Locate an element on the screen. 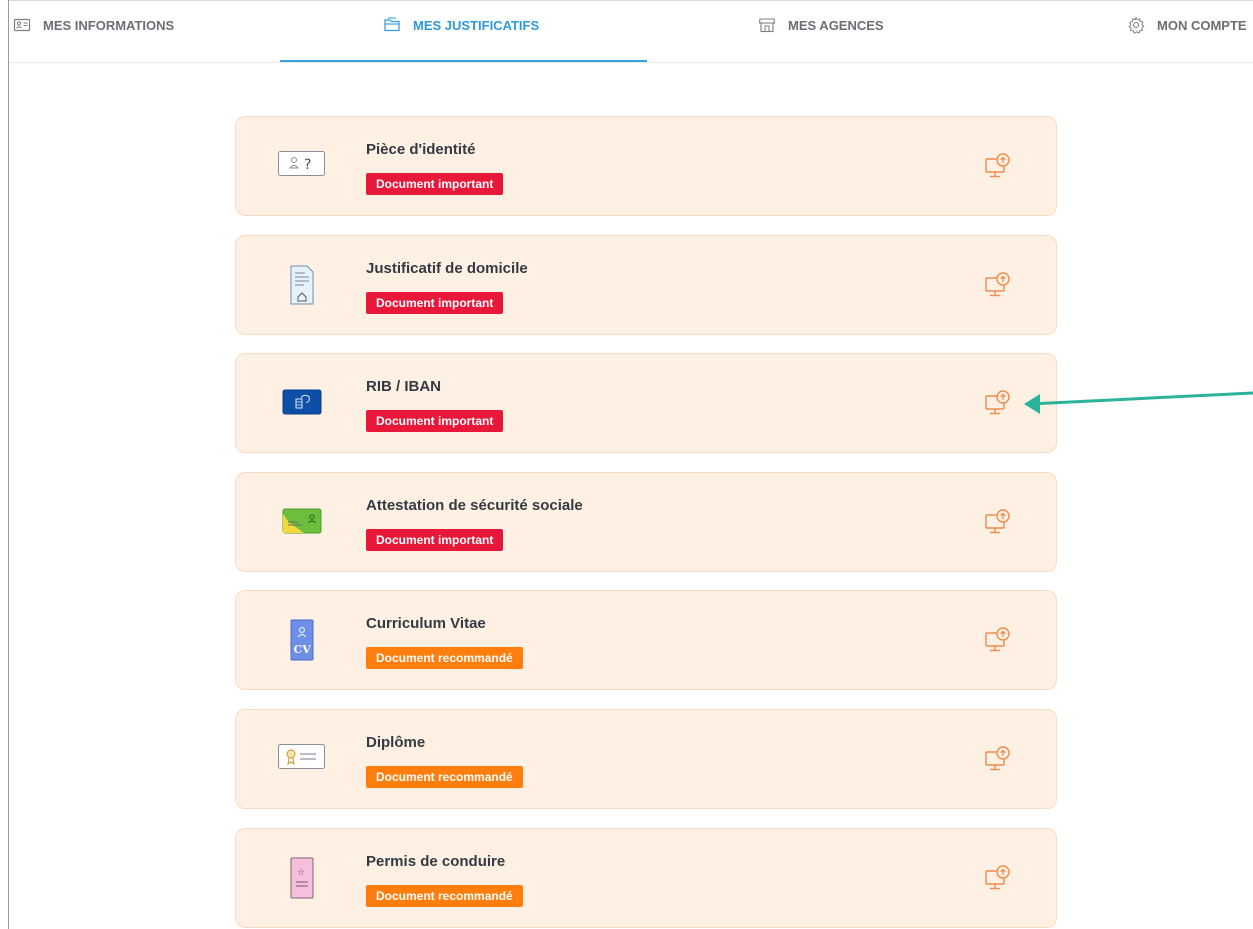 The width and height of the screenshot is (1253, 929). id-card-icon is located at coordinates (22, 25).